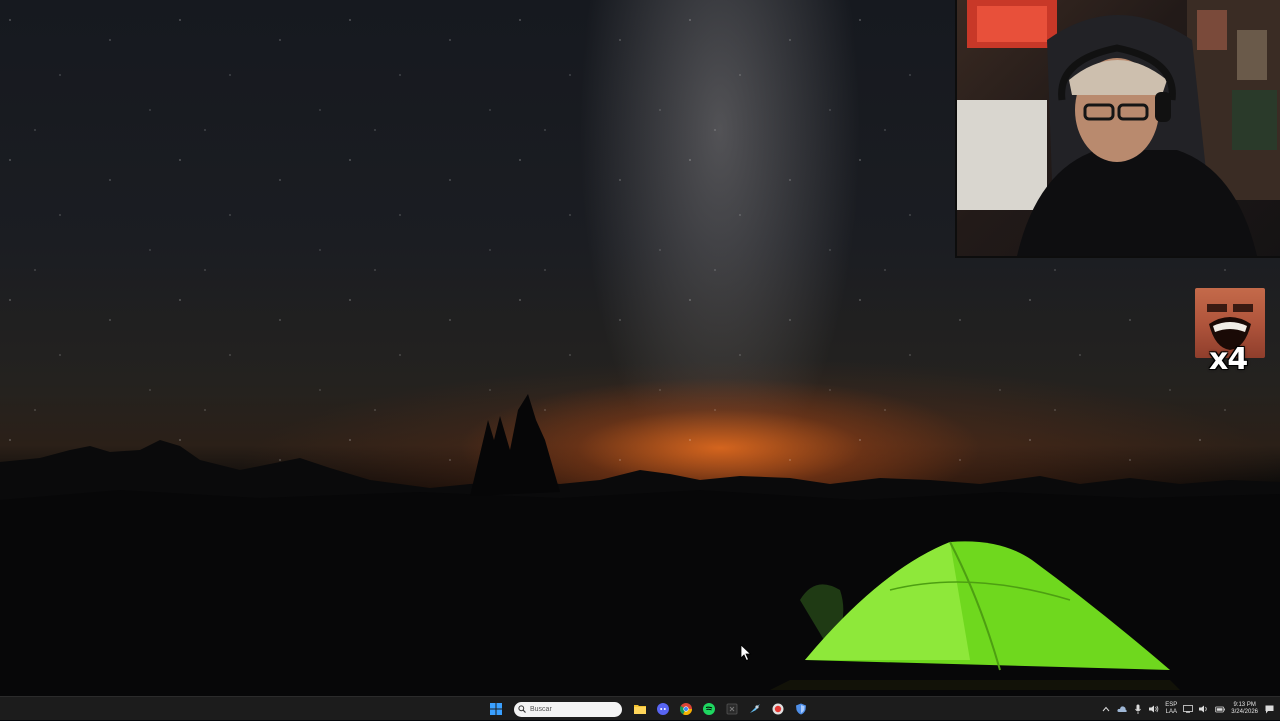 Image resolution: width=1280 pixels, height=721 pixels. I want to click on network-icon, so click(1188, 709).